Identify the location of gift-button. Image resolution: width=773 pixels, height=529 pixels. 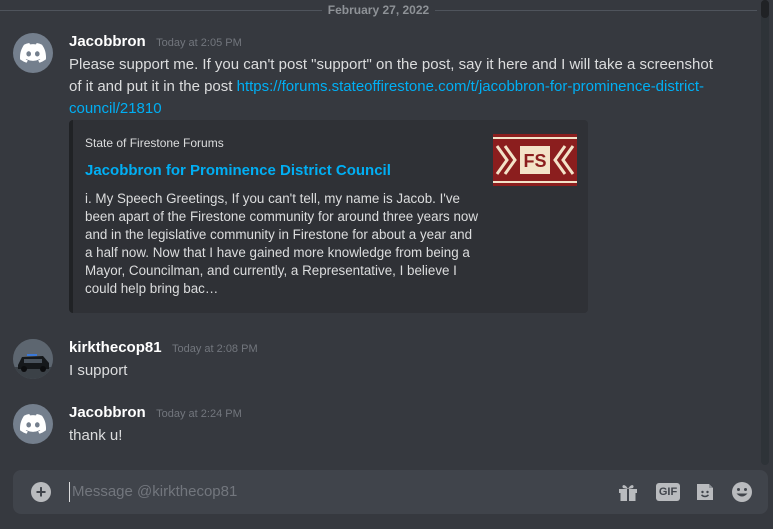
(628, 492).